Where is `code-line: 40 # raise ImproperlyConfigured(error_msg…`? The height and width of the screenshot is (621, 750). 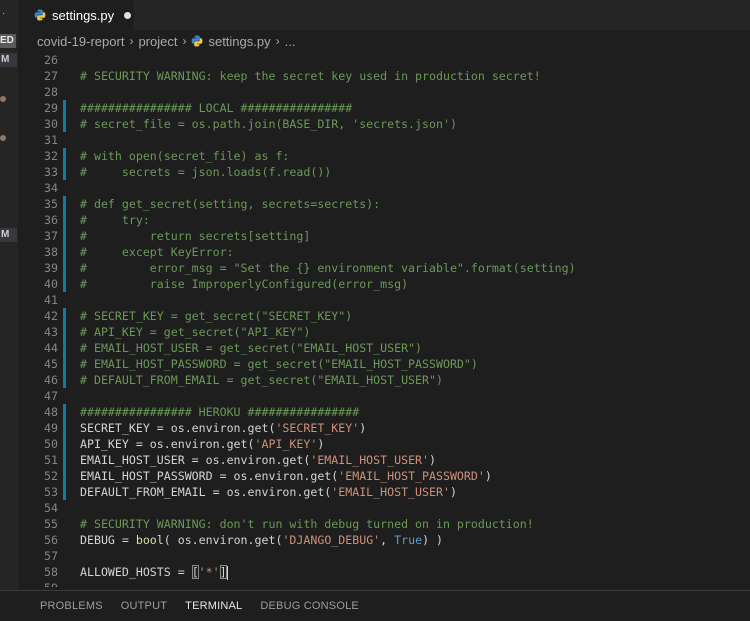
code-line: 40 # raise ImproperlyConfigured(error_msg… is located at coordinates (384, 284).